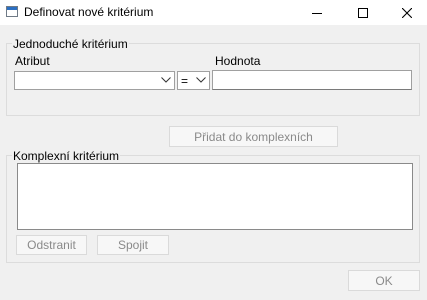  Describe the element at coordinates (133, 245) in the screenshot. I see `join-button: Spojit` at that location.